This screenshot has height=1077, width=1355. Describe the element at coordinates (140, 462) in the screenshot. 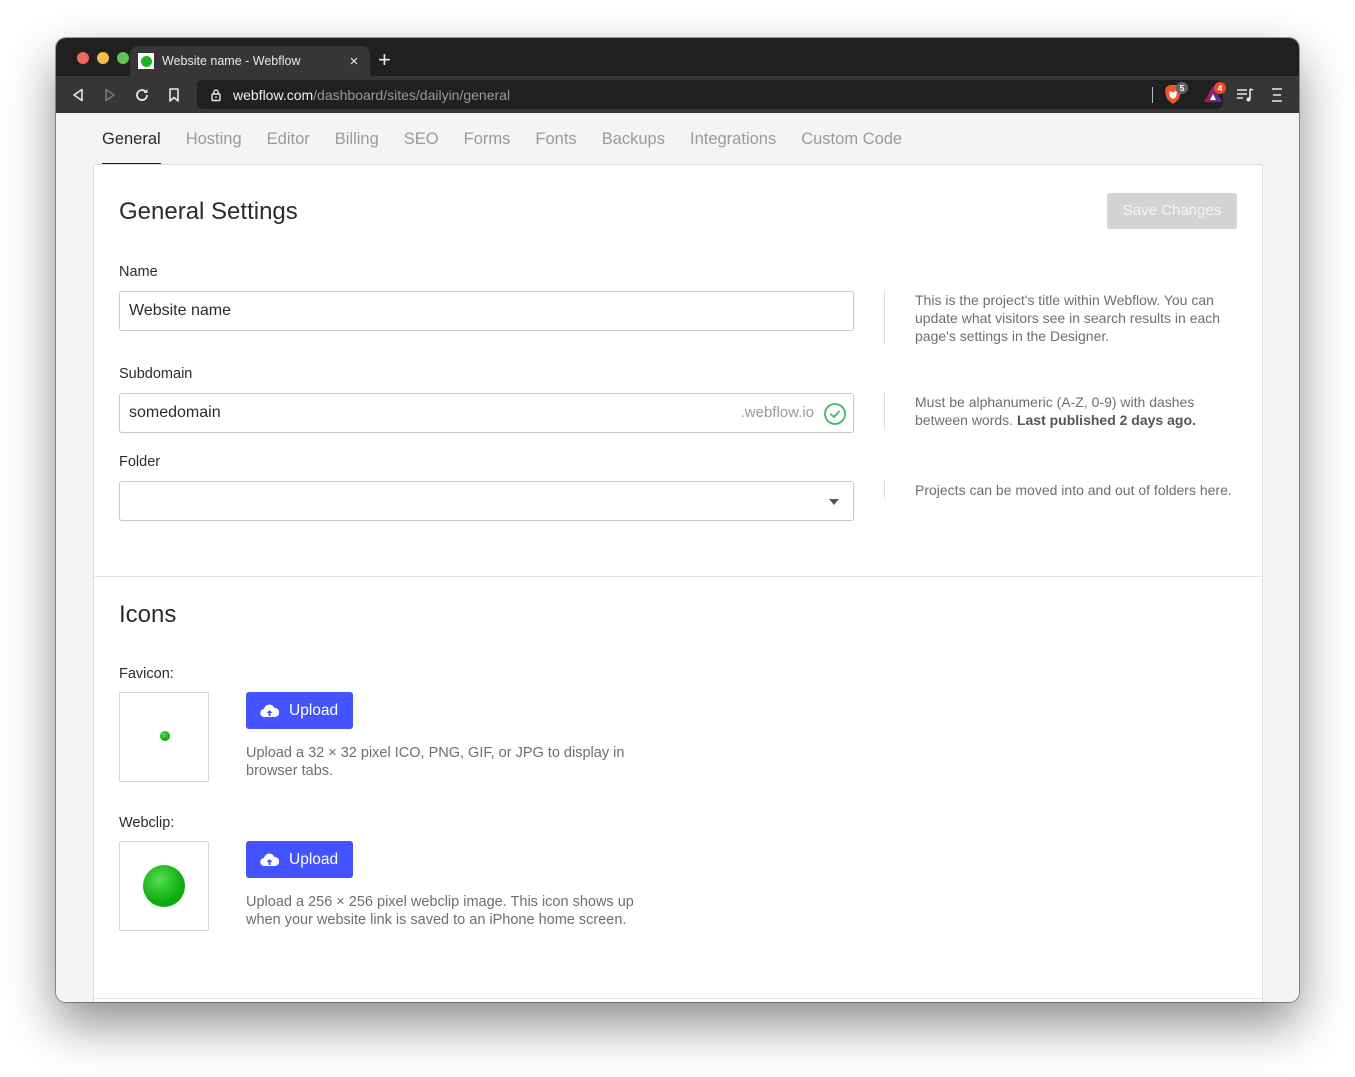

I see `folder-label: Folder` at that location.